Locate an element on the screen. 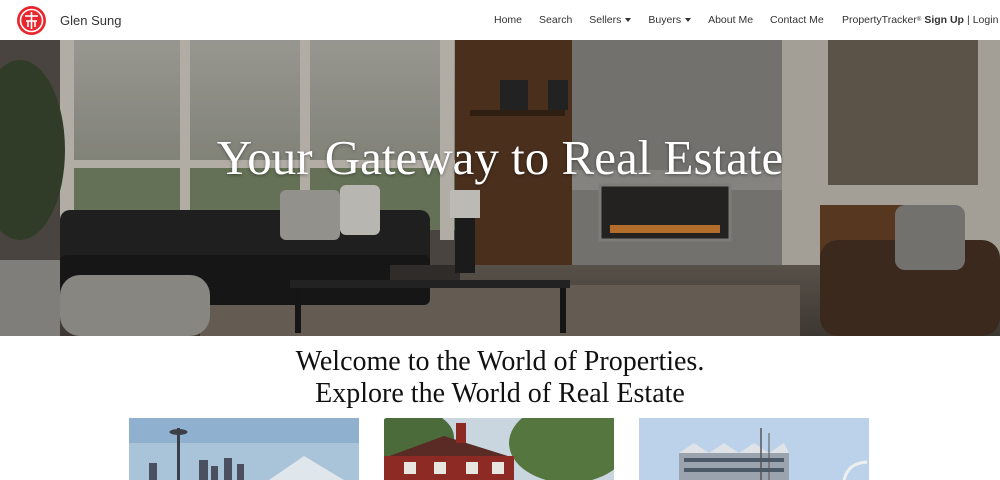 The image size is (1000, 480). property-card-waterfront is located at coordinates (754, 449).